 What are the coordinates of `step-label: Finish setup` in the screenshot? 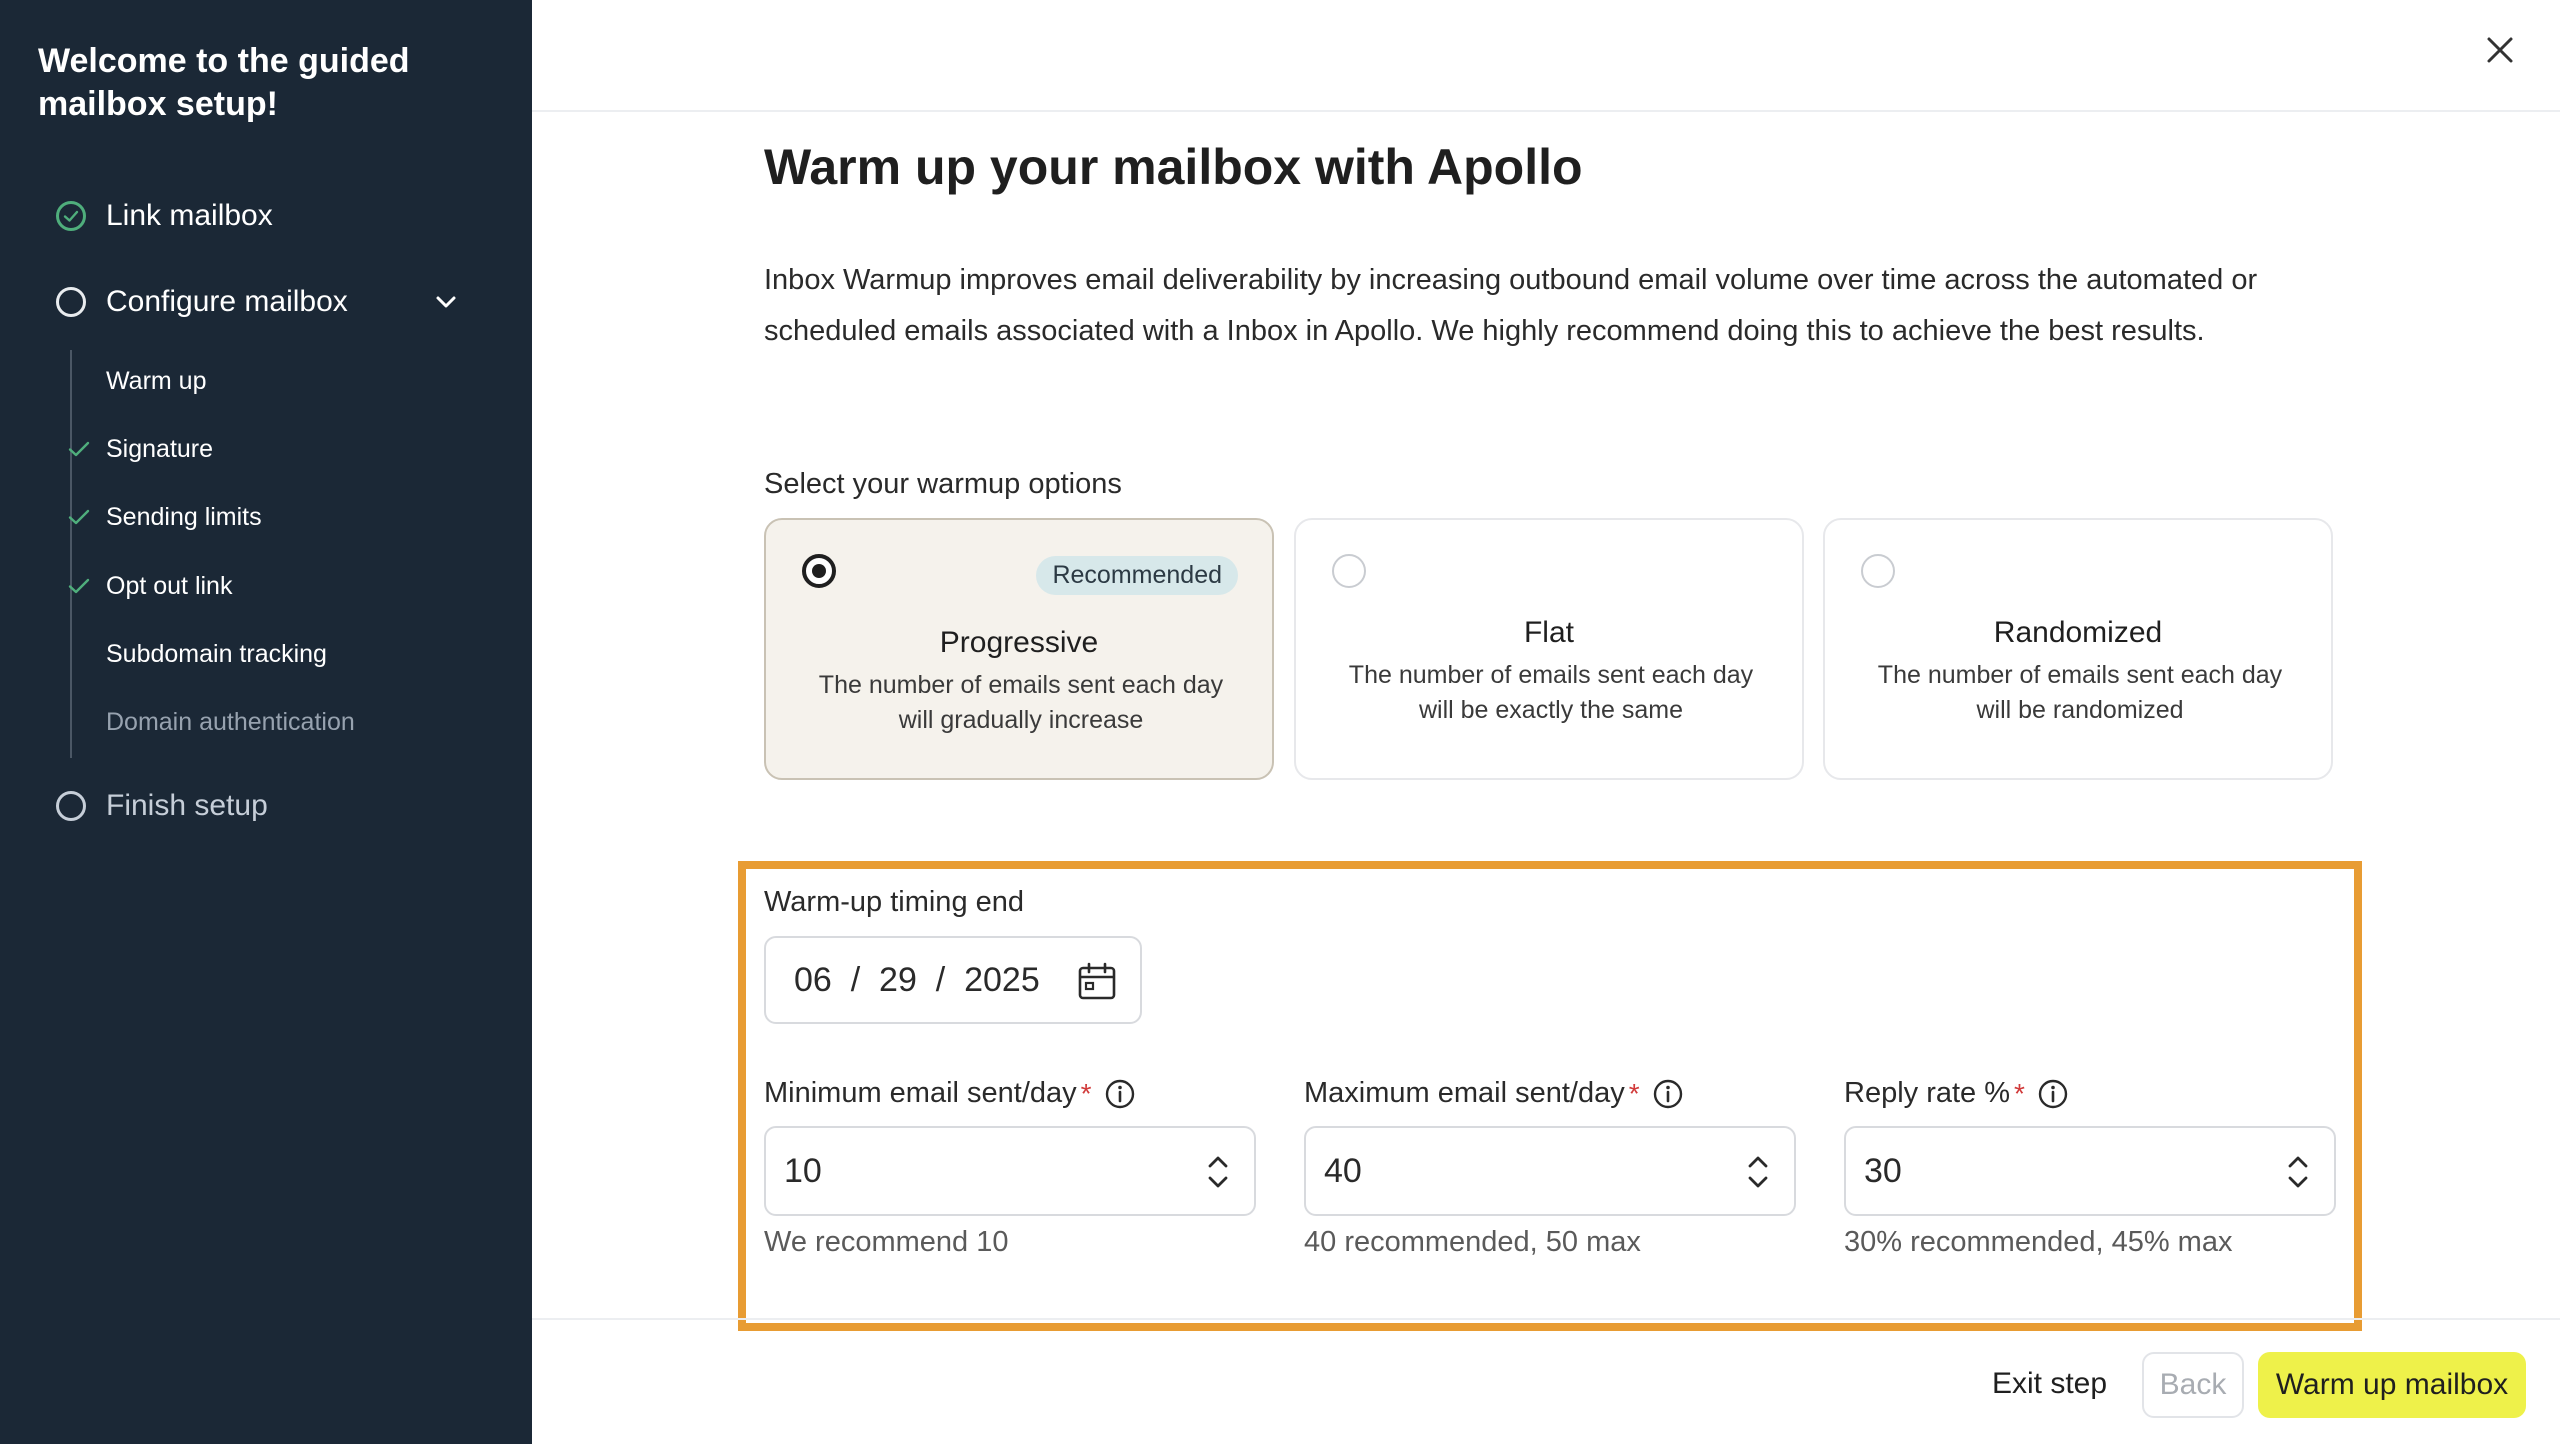 It's located at (187, 805).